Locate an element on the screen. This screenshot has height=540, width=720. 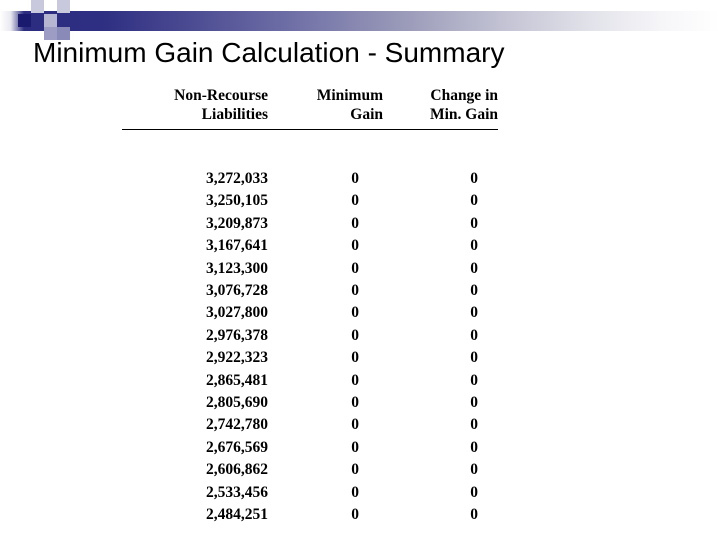
table-row: 2,865,481 0 0 is located at coordinates (310, 381).